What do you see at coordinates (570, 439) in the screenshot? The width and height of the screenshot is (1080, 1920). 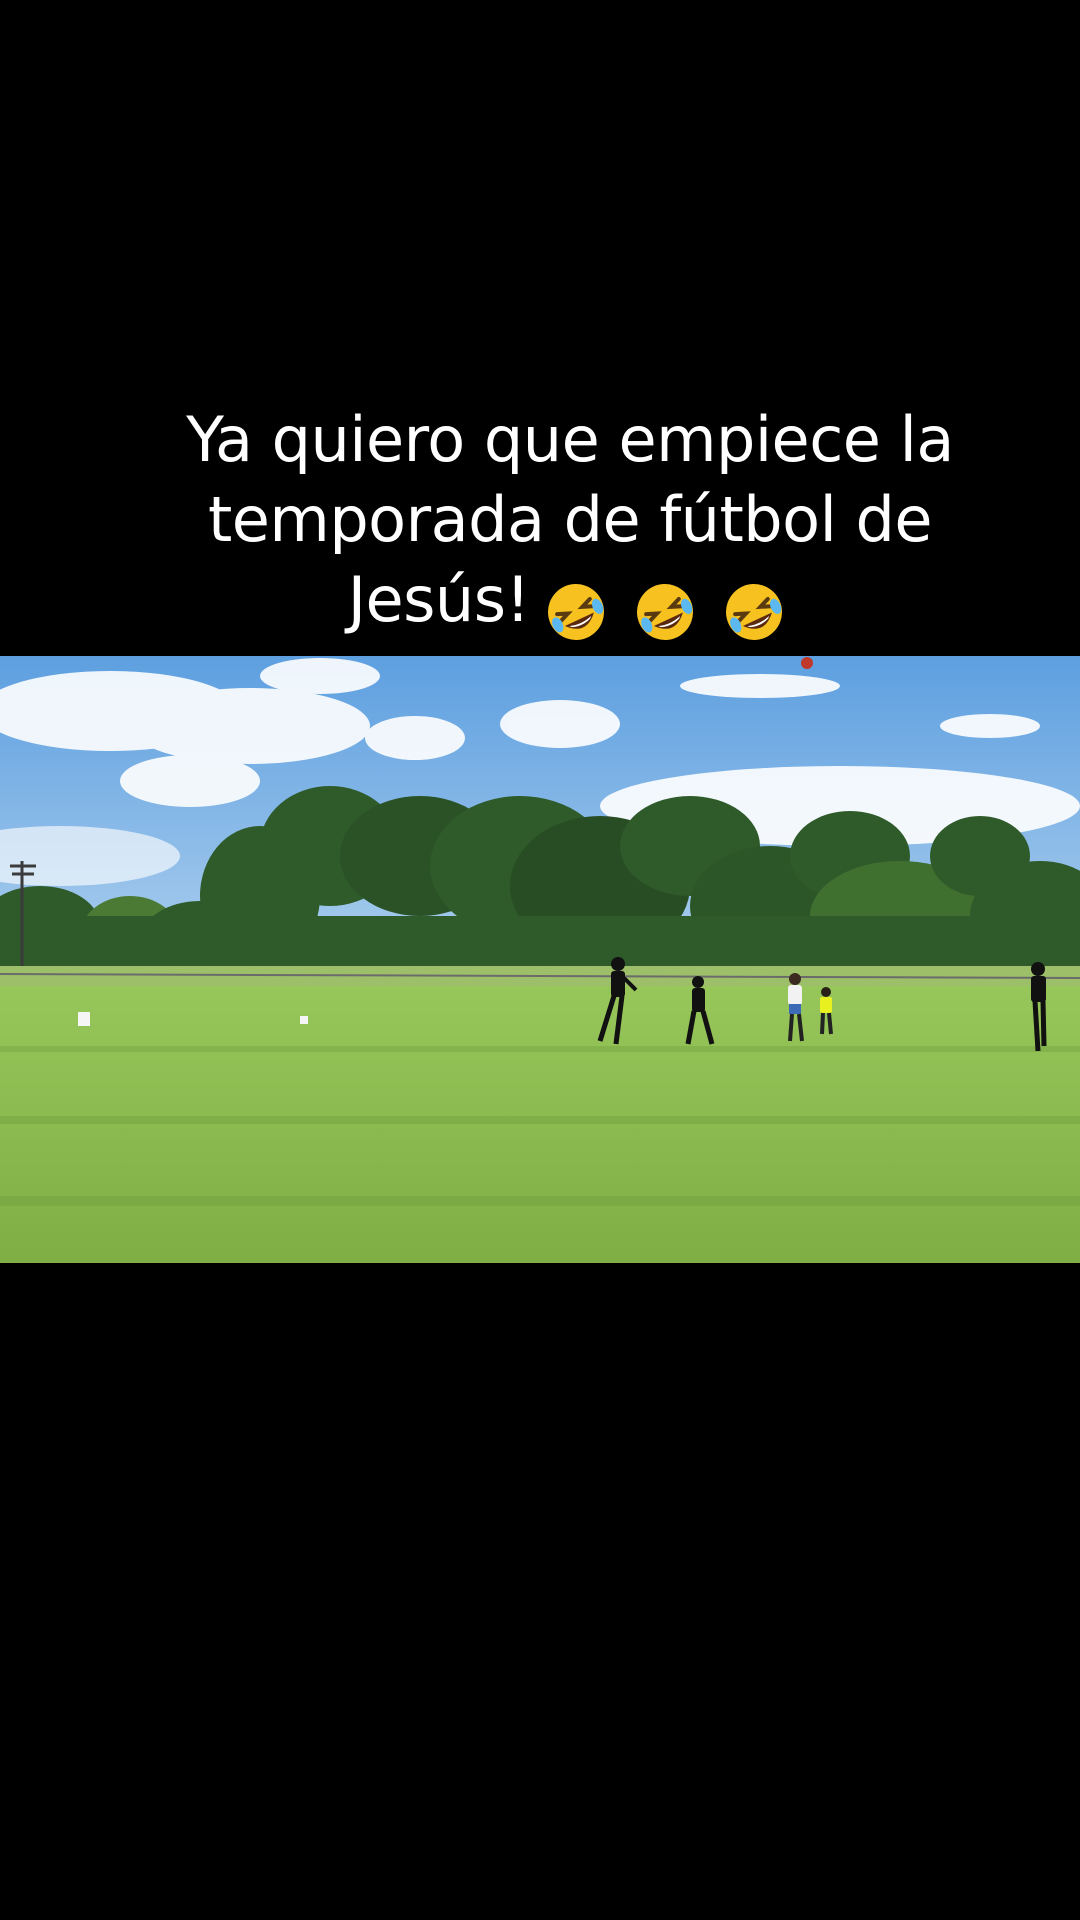 I see `caption-line-1: Ya quiero que empiece la` at bounding box center [570, 439].